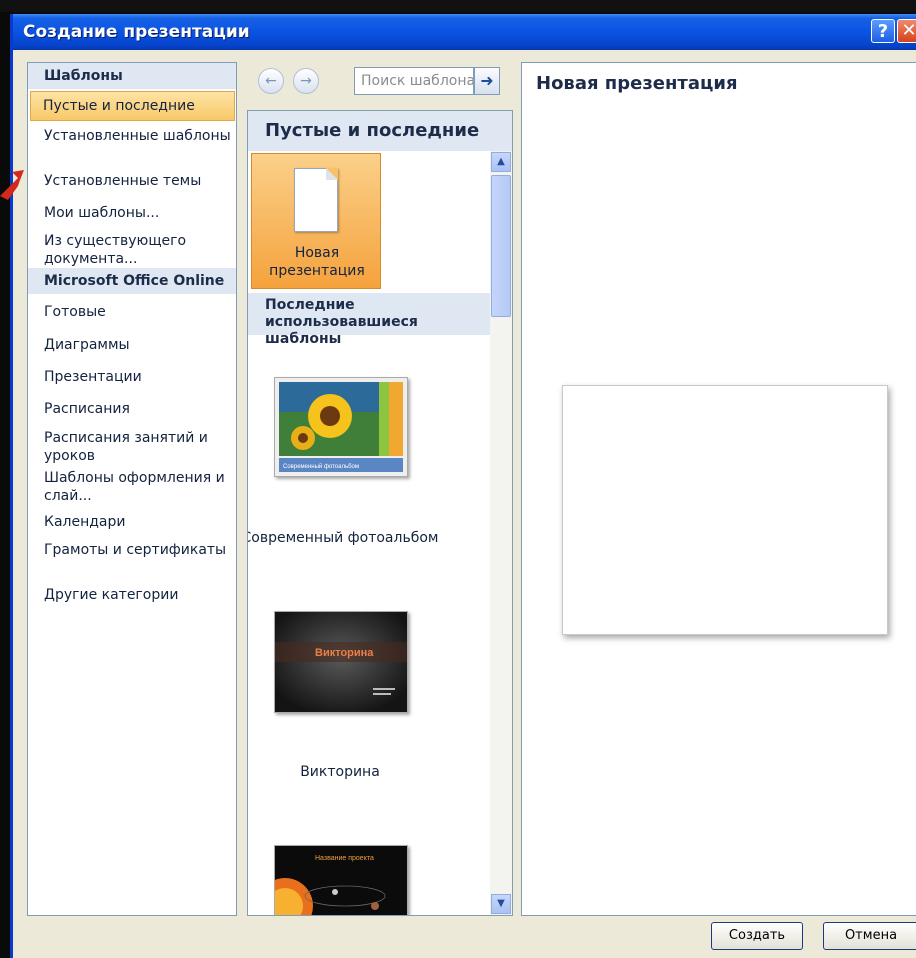 This screenshot has width=916, height=958. Describe the element at coordinates (316, 200) in the screenshot. I see `blank-document-icon` at that location.